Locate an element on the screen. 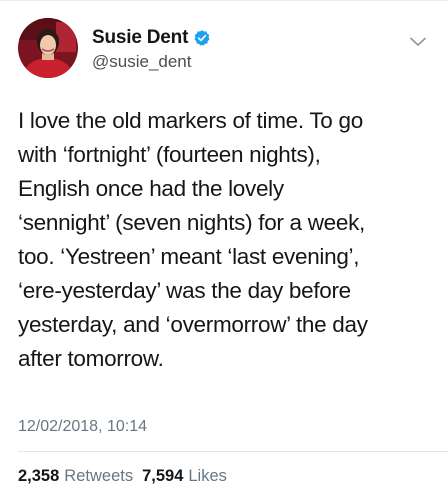 This screenshot has height=500, width=448. retweets-count: 2,358 is located at coordinates (39, 476).